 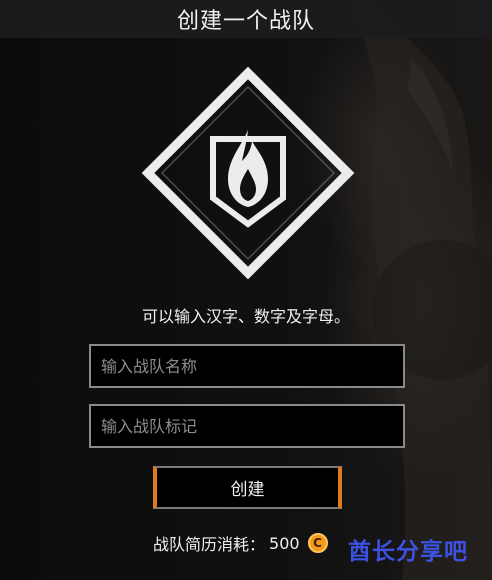 What do you see at coordinates (245, 316) in the screenshot?
I see `input-hint-text: 可以输入汉字、数字及字母。` at bounding box center [245, 316].